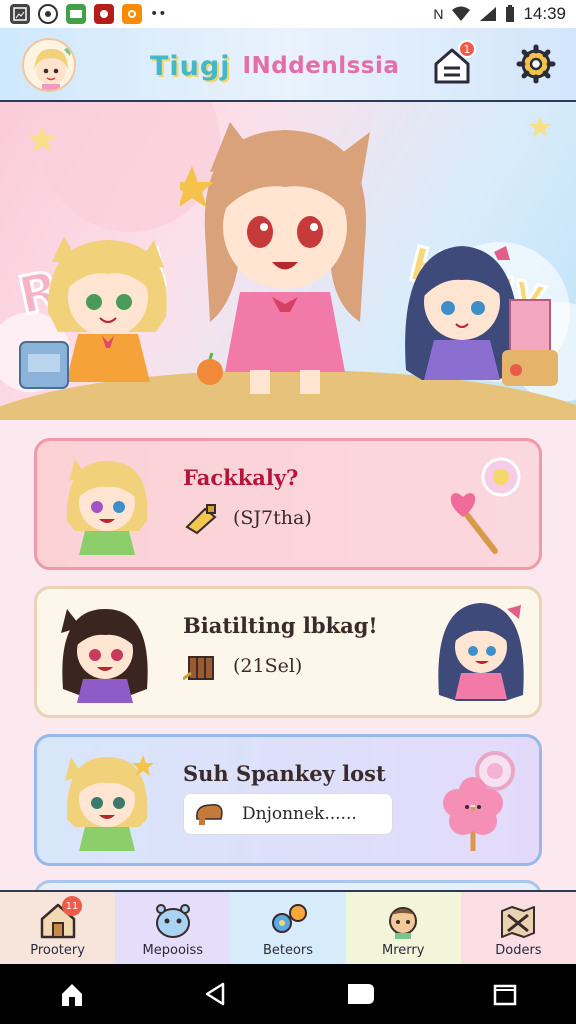 Image resolution: width=576 pixels, height=1024 pixels. Describe the element at coordinates (58, 928) in the screenshot. I see `nav-item-prootery: 11 Prootery` at that location.